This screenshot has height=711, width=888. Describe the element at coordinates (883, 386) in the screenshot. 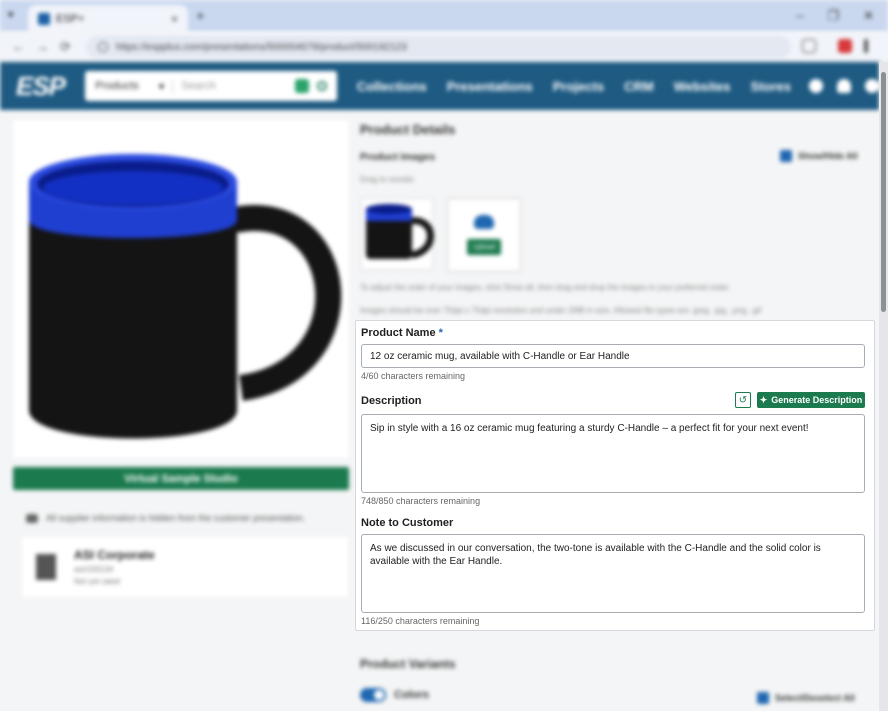

I see `page-scrollbar` at that location.